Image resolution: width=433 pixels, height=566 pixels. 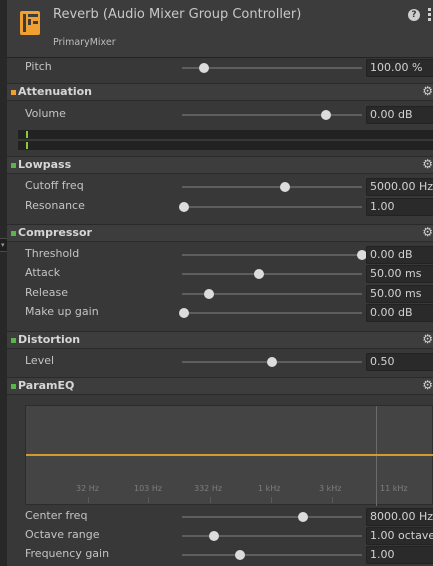 I want to click on level-slider-thumb, so click(x=272, y=362).